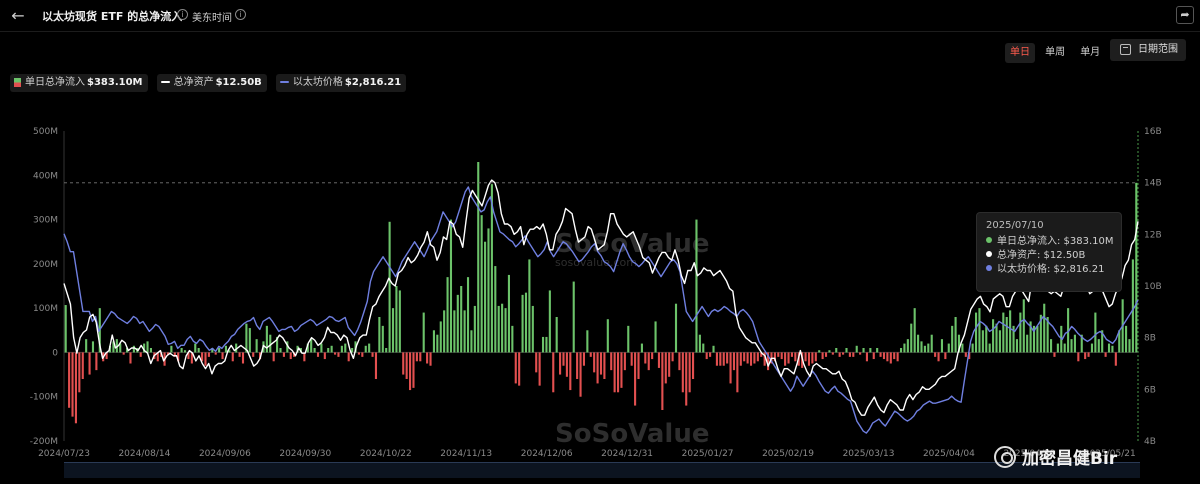 Image resolution: width=1200 pixels, height=484 pixels. I want to click on legend-item-net-inflow: 单日总净流入 $383.10M, so click(79, 83).